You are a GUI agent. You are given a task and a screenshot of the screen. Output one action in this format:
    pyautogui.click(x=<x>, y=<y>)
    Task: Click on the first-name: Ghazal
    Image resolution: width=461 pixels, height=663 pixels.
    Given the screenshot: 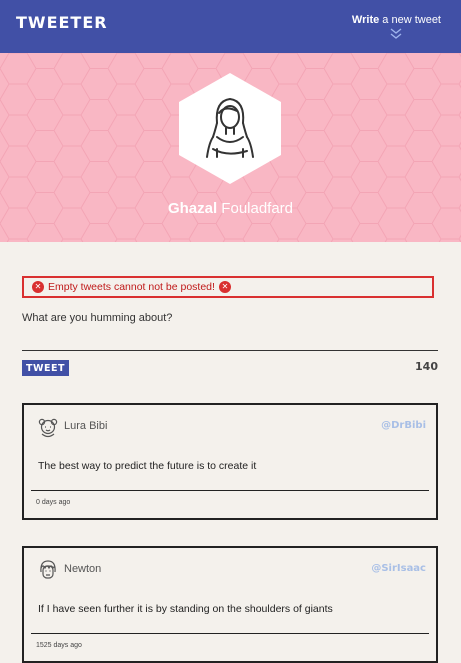 What is the action you would take?
    pyautogui.click(x=192, y=208)
    